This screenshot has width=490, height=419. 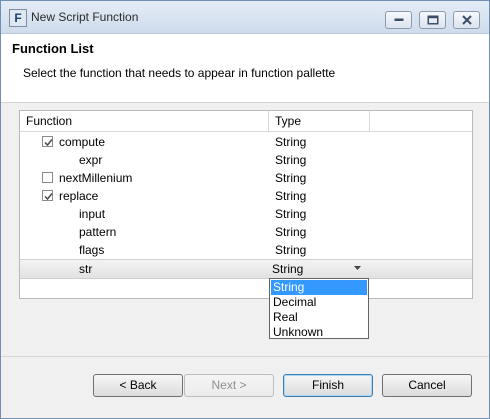 I want to click on close-button, so click(x=466, y=20).